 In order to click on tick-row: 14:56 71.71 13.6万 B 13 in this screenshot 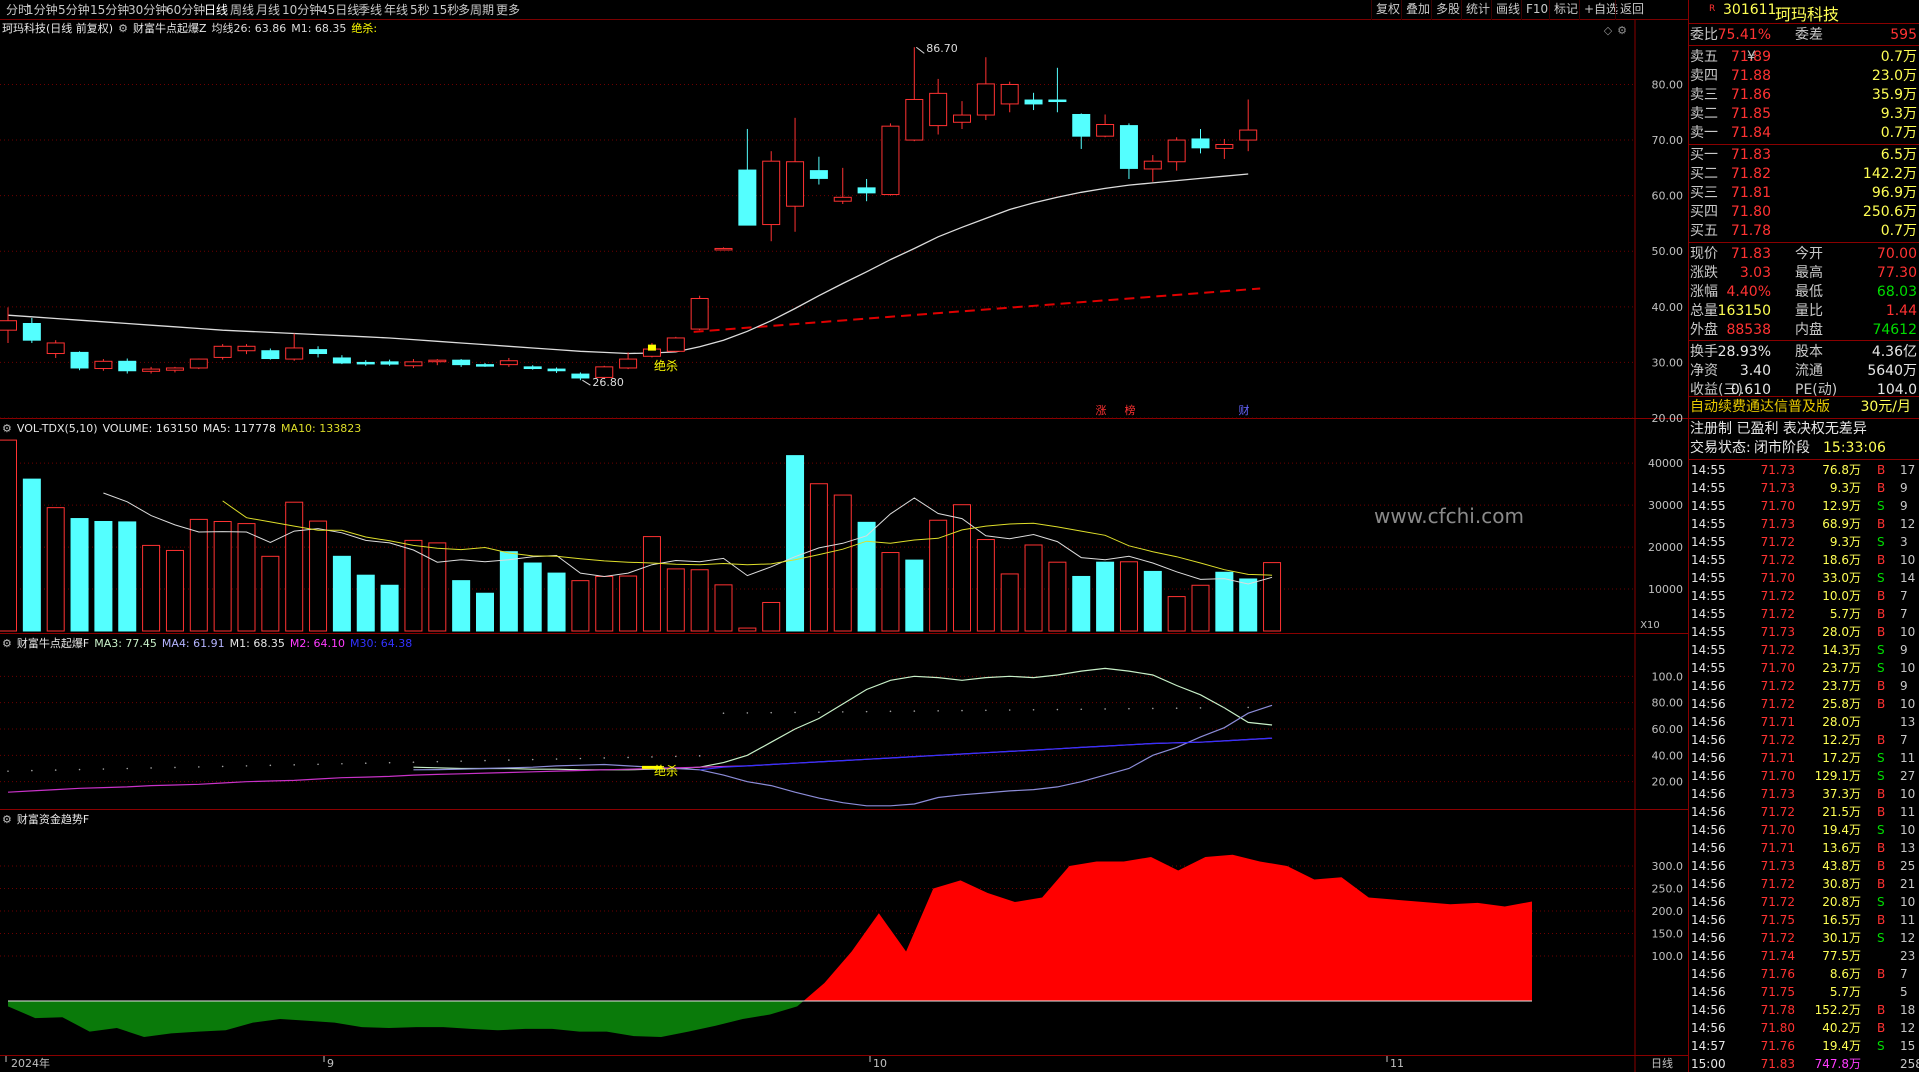, I will do `click(1804, 848)`.